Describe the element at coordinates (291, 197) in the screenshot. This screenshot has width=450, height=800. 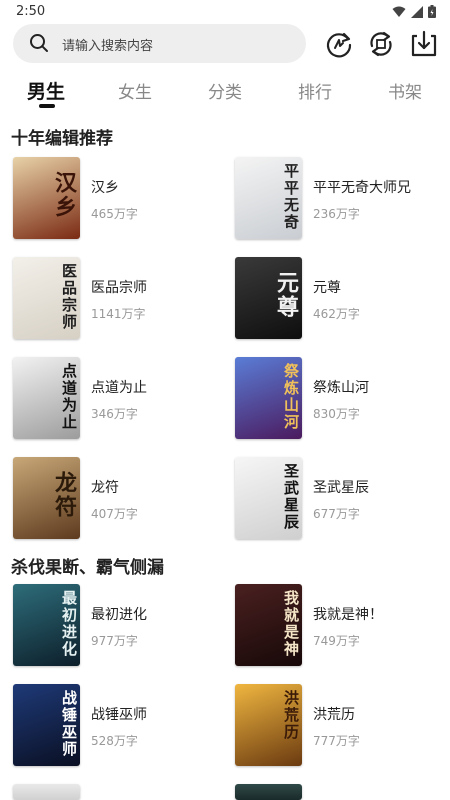
I see `cover-title: 平平无奇` at that location.